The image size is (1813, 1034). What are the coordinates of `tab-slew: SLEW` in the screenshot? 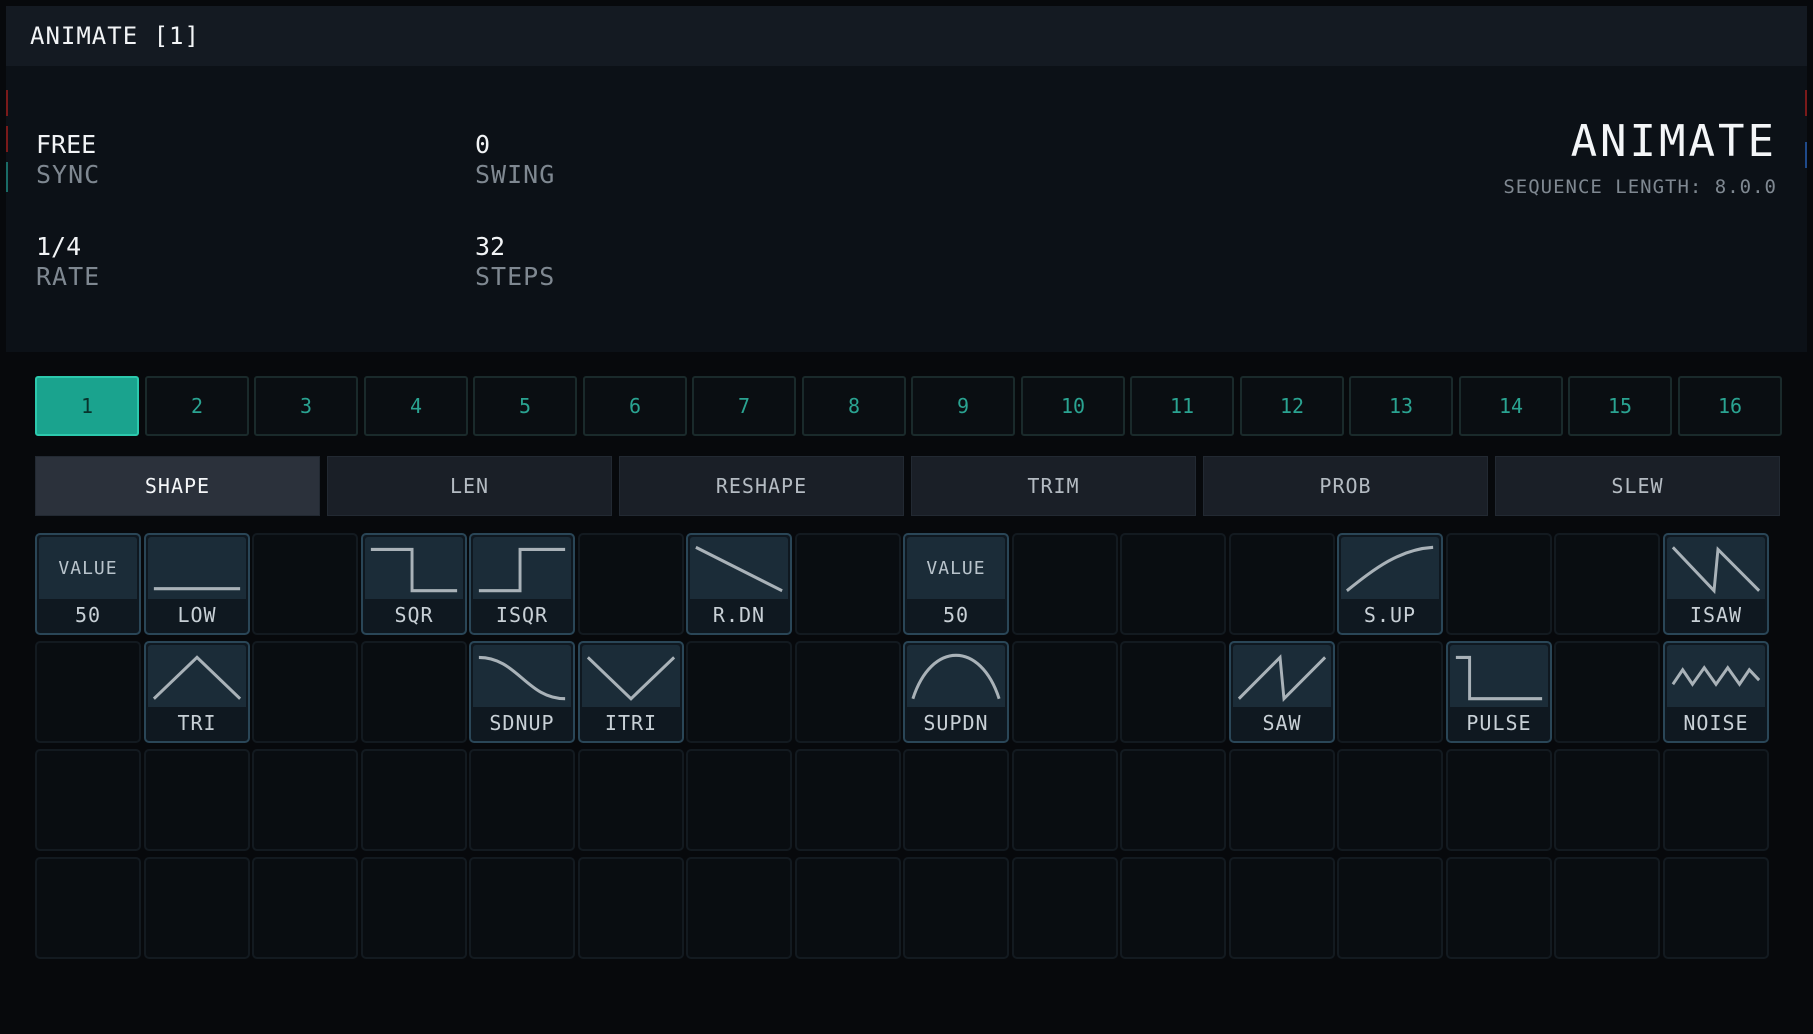 It's located at (1637, 486).